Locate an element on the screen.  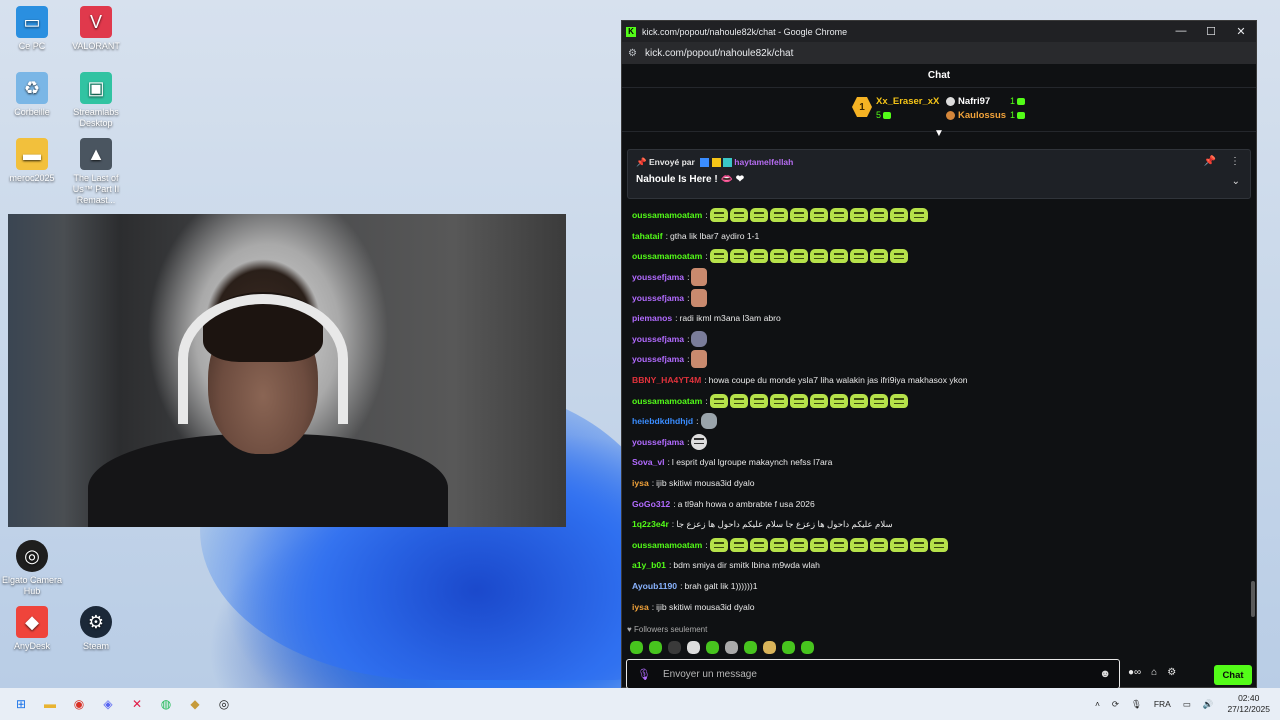
more-options-icon: ⋮ is located at coordinates (1235, 161).